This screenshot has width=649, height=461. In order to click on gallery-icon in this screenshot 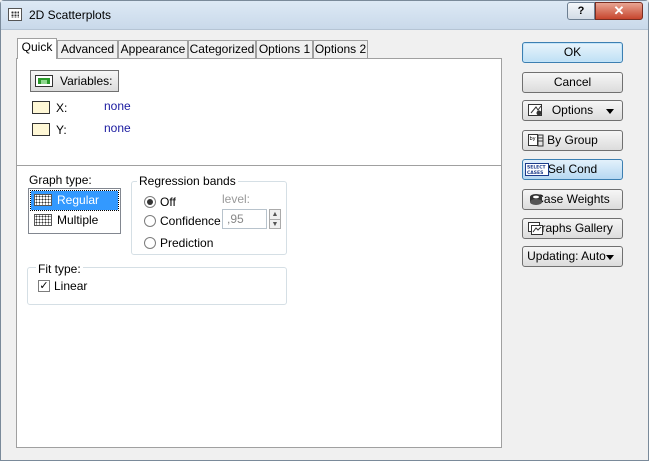, I will do `click(535, 228)`.